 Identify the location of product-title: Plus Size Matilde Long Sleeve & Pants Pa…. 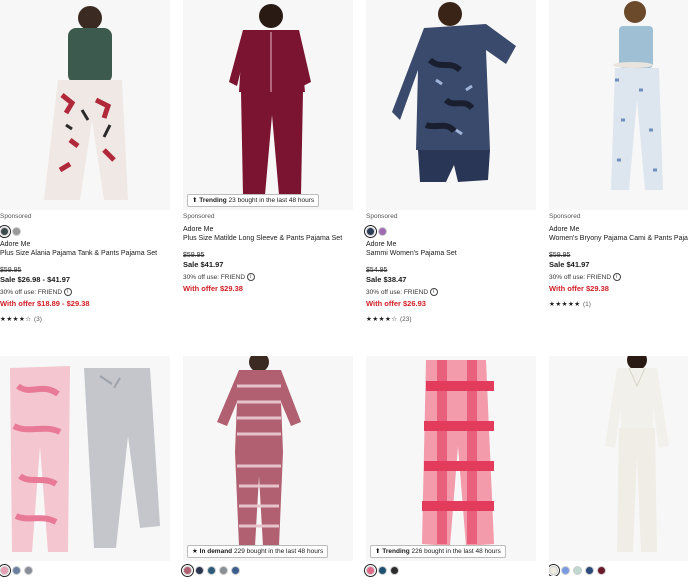
(268, 238).